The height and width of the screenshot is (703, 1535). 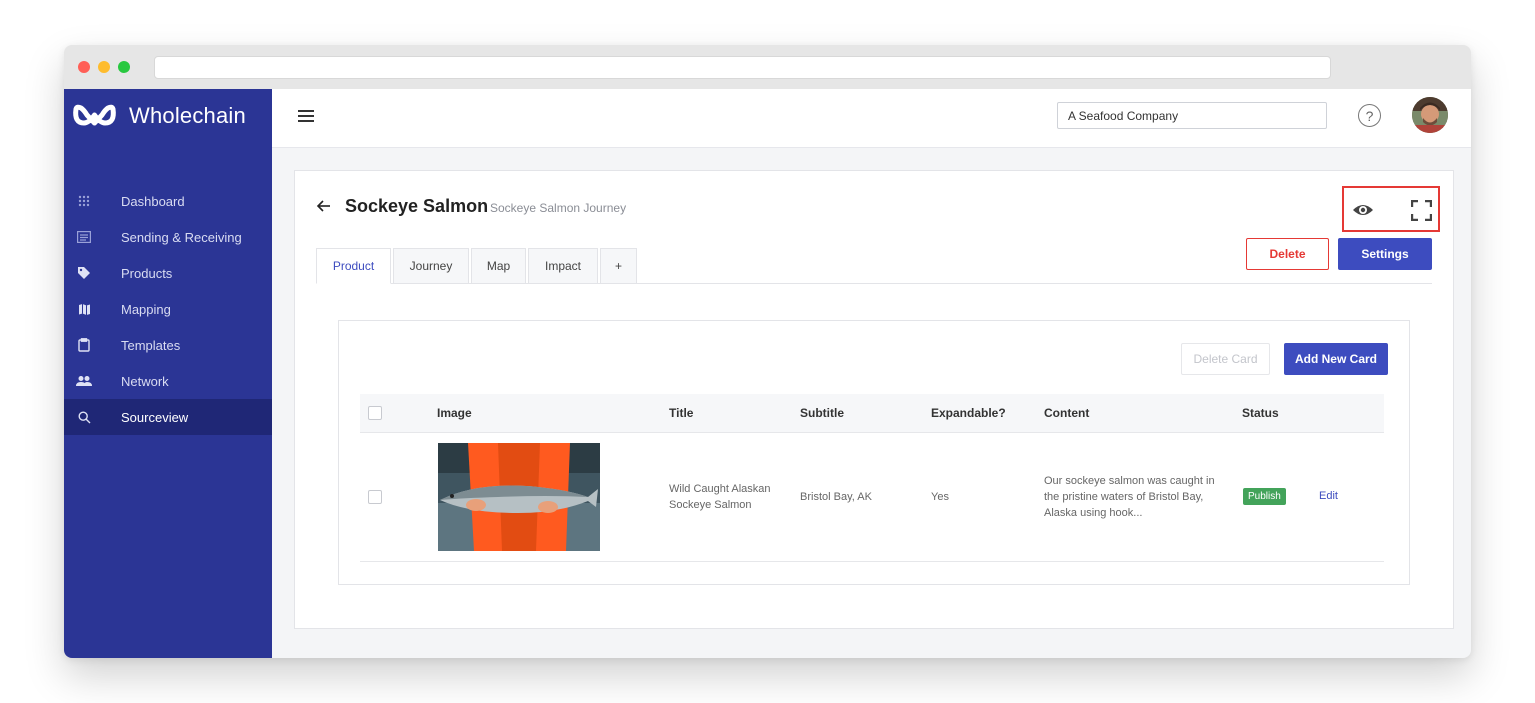 I want to click on map-icon, so click(x=84, y=309).